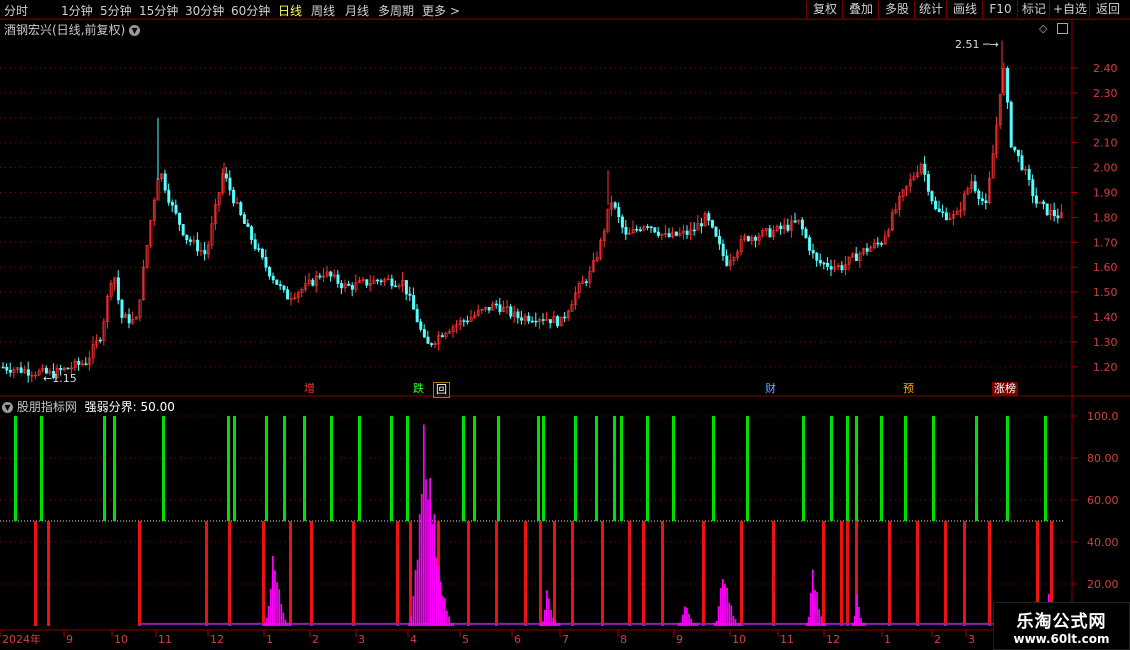 Image resolution: width=1130 pixels, height=650 pixels. Describe the element at coordinates (1061, 626) in the screenshot. I see `watermark-logo: 乐淘公式网 www.60lt.com` at that location.